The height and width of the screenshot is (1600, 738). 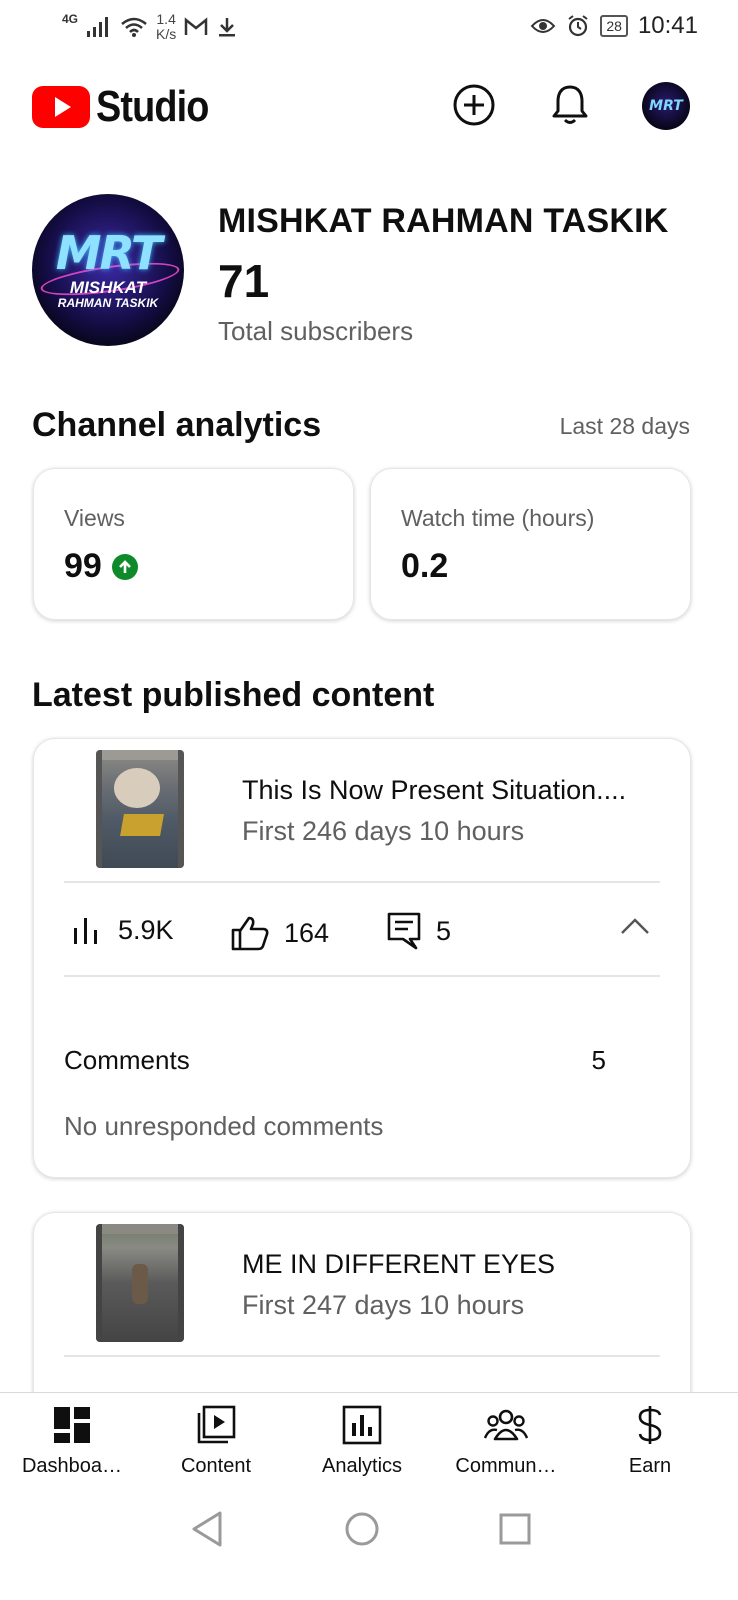 What do you see at coordinates (94, 518) in the screenshot?
I see `views-label: Views` at bounding box center [94, 518].